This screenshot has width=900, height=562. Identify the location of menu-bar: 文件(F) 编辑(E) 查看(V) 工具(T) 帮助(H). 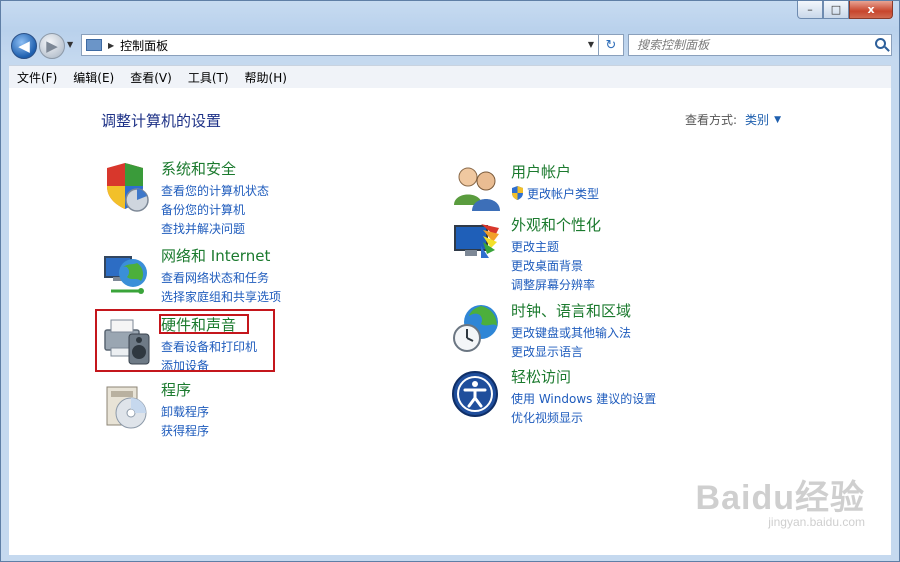
(450, 77).